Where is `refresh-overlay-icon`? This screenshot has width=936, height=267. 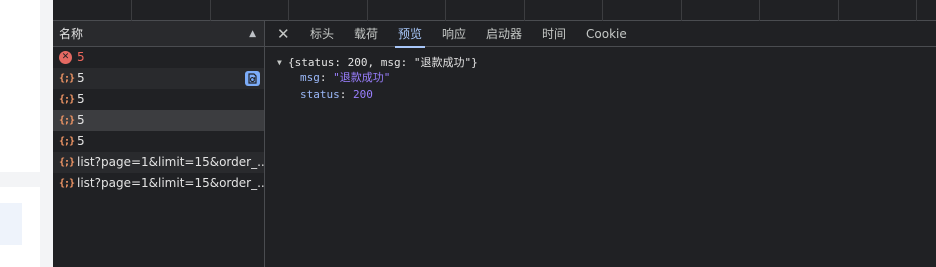
refresh-overlay-icon is located at coordinates (252, 78).